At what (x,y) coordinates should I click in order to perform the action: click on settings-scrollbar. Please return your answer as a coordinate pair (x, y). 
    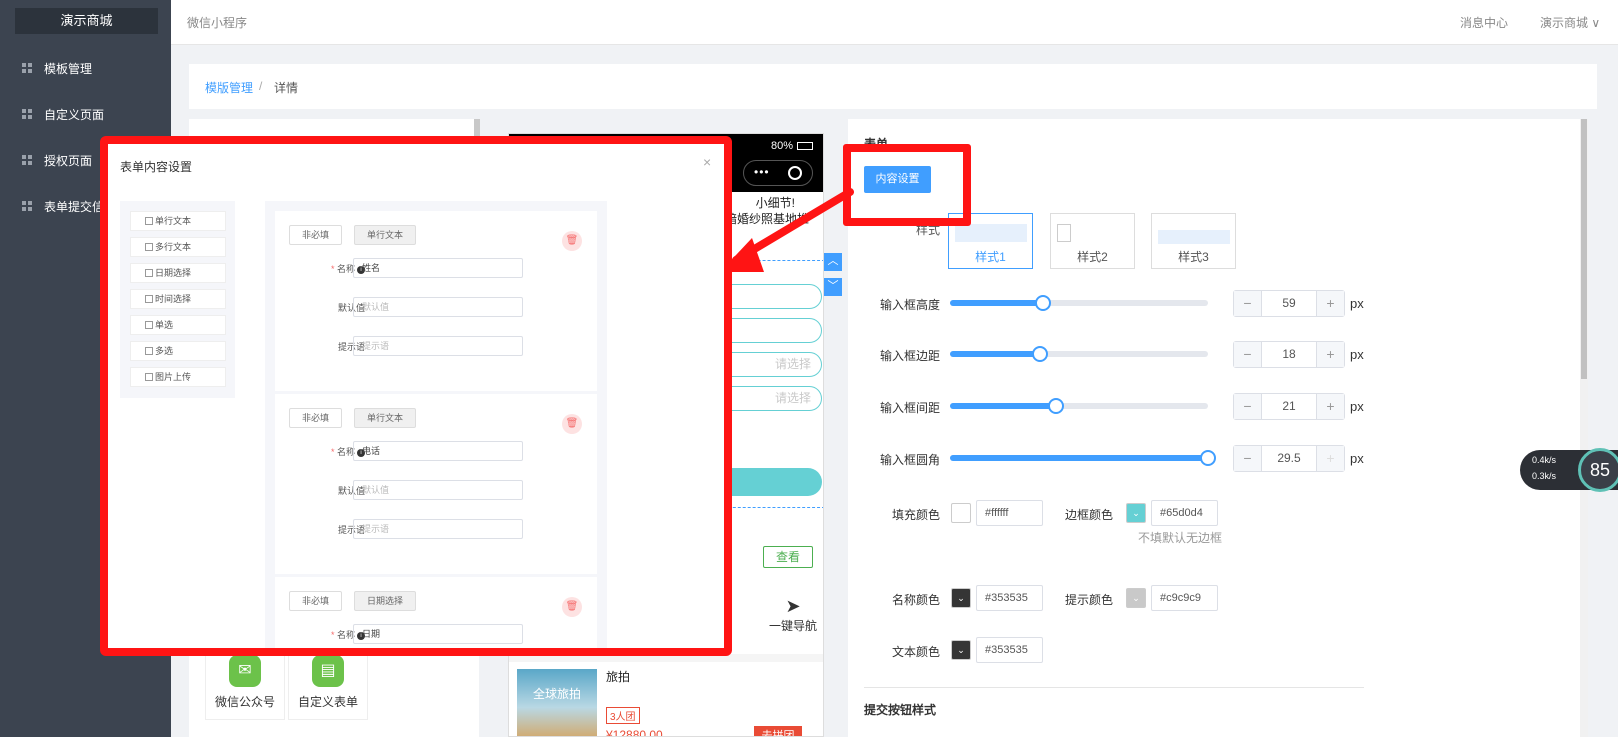
    Looking at the image, I should click on (1584, 428).